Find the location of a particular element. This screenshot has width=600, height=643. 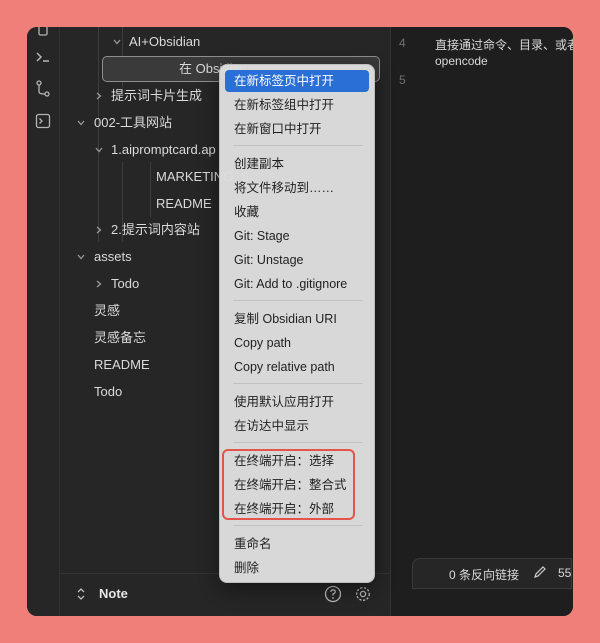

indent-guide is located at coordinates (150, 189).